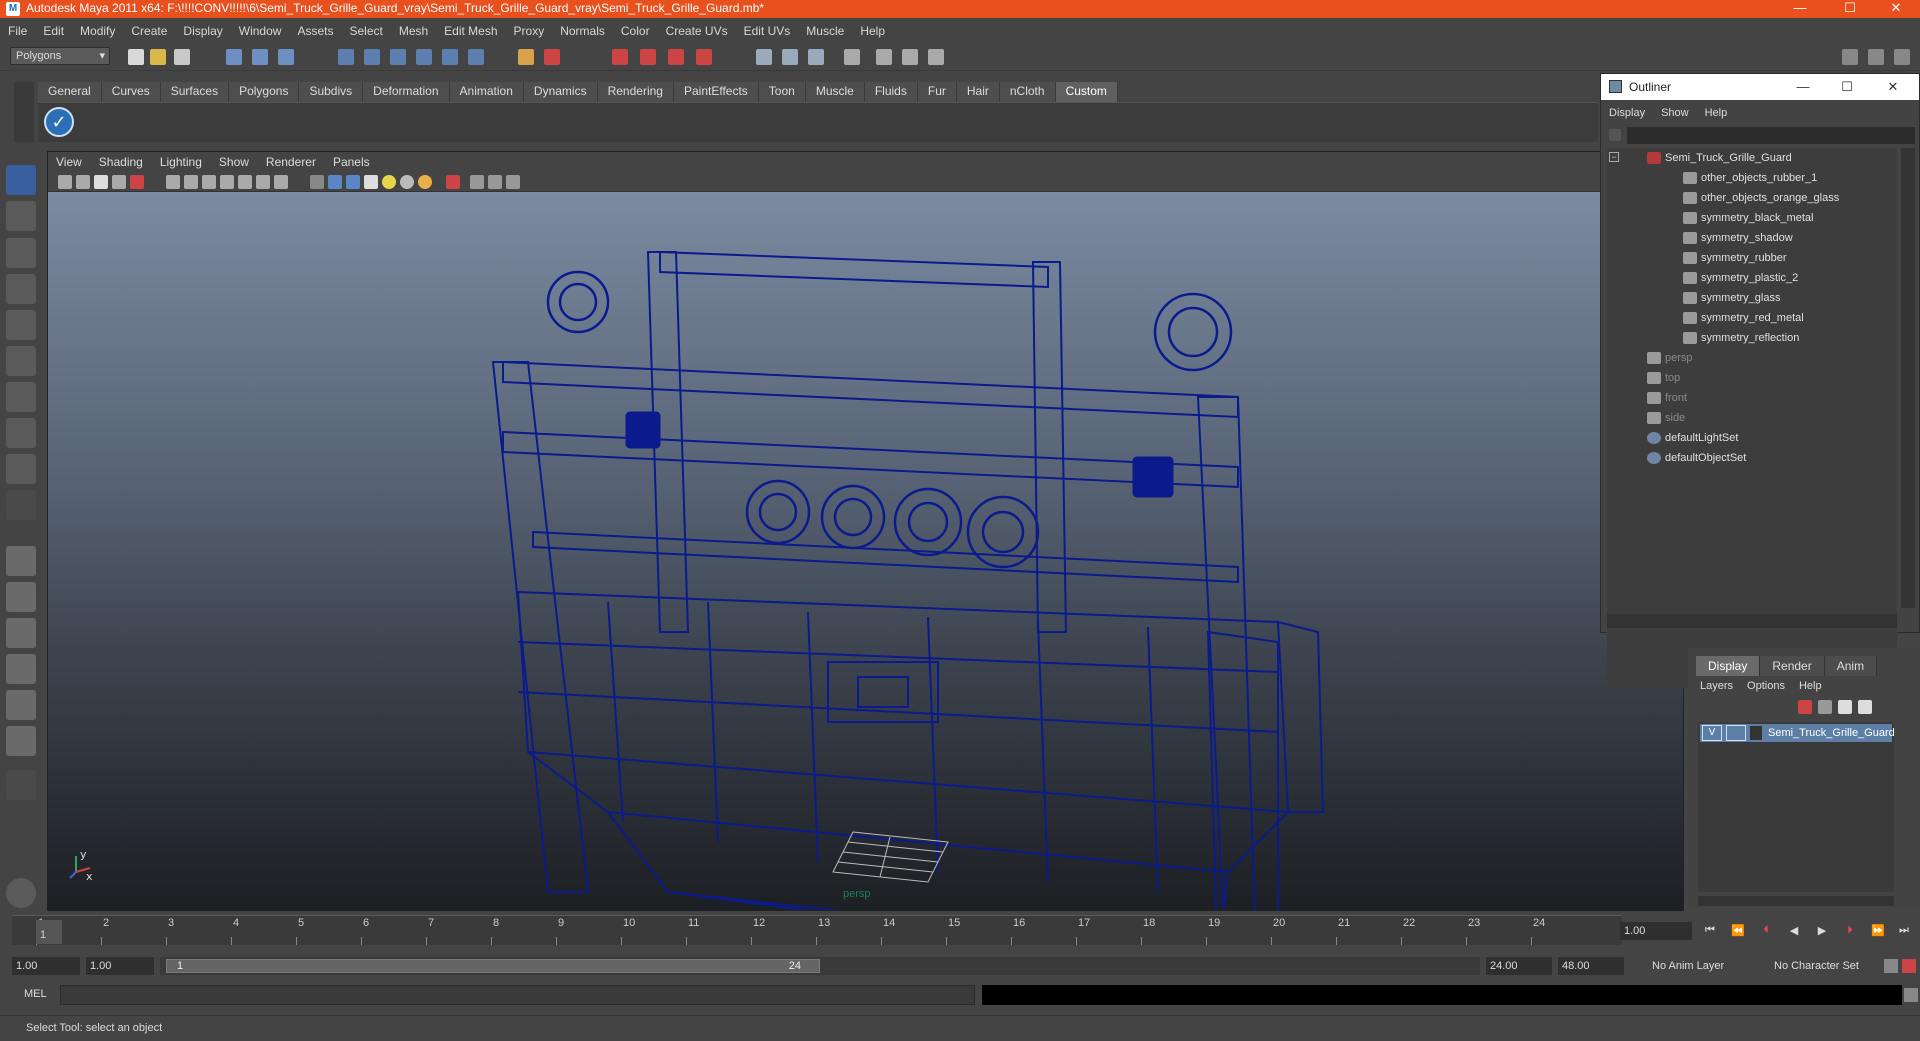  What do you see at coordinates (1792, 666) in the screenshot?
I see `layer-tab-render: Render` at bounding box center [1792, 666].